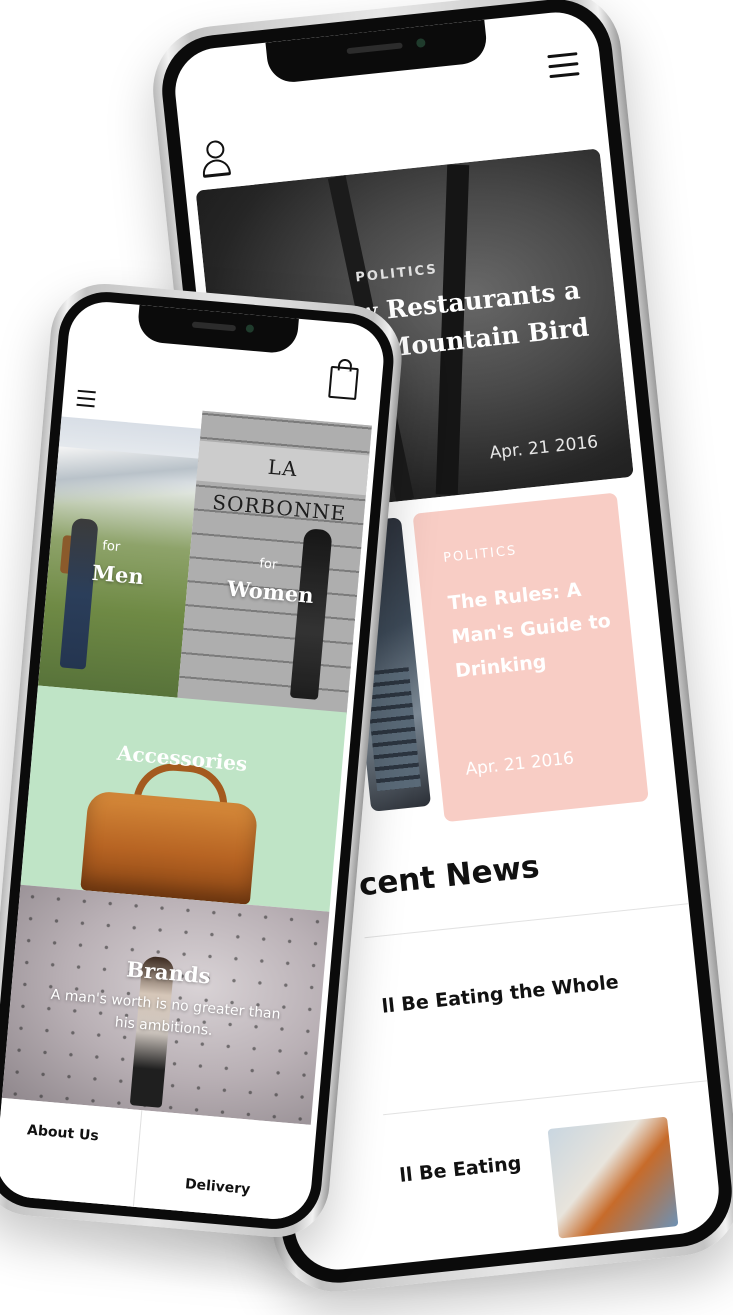  I want to click on article-title: The Rules: A Man's Guide to Drinking, so click(531, 629).